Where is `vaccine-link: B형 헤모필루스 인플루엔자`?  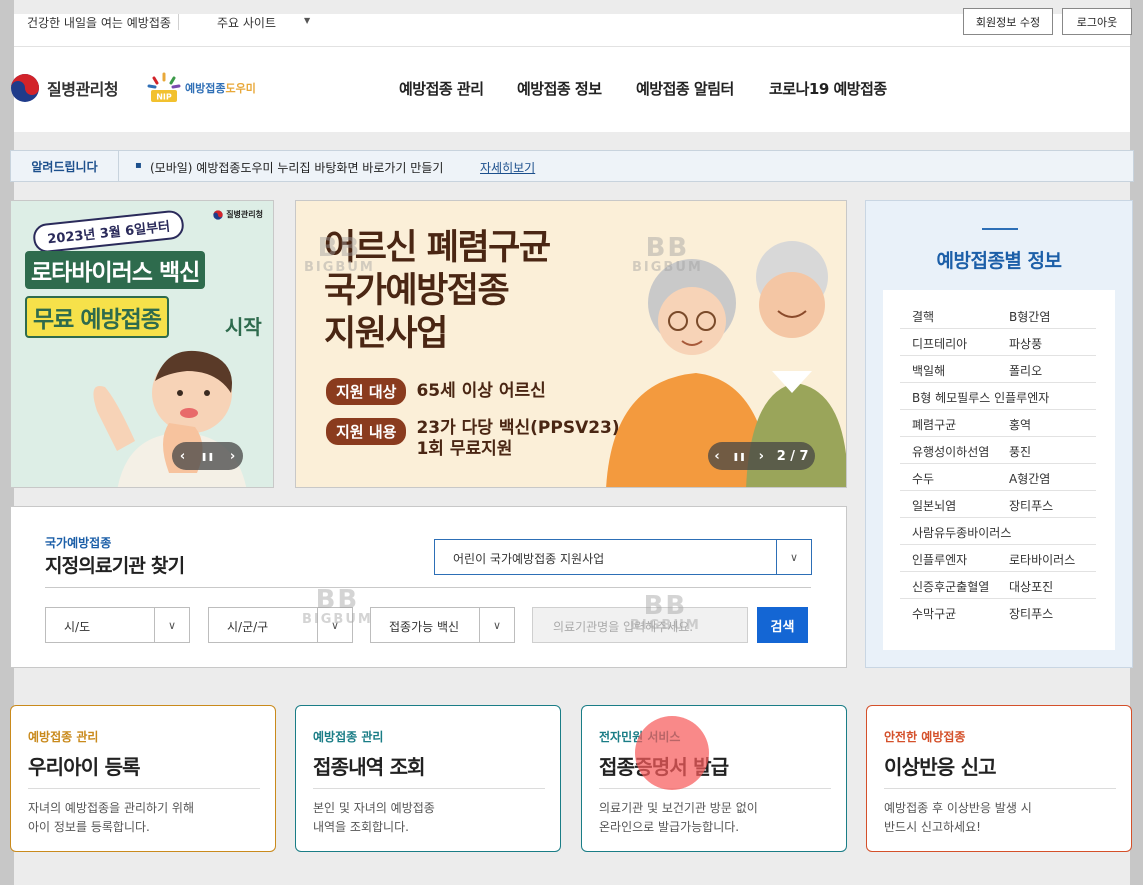
vaccine-link: B형 헤모필루스 인플루엔자 is located at coordinates (980, 397).